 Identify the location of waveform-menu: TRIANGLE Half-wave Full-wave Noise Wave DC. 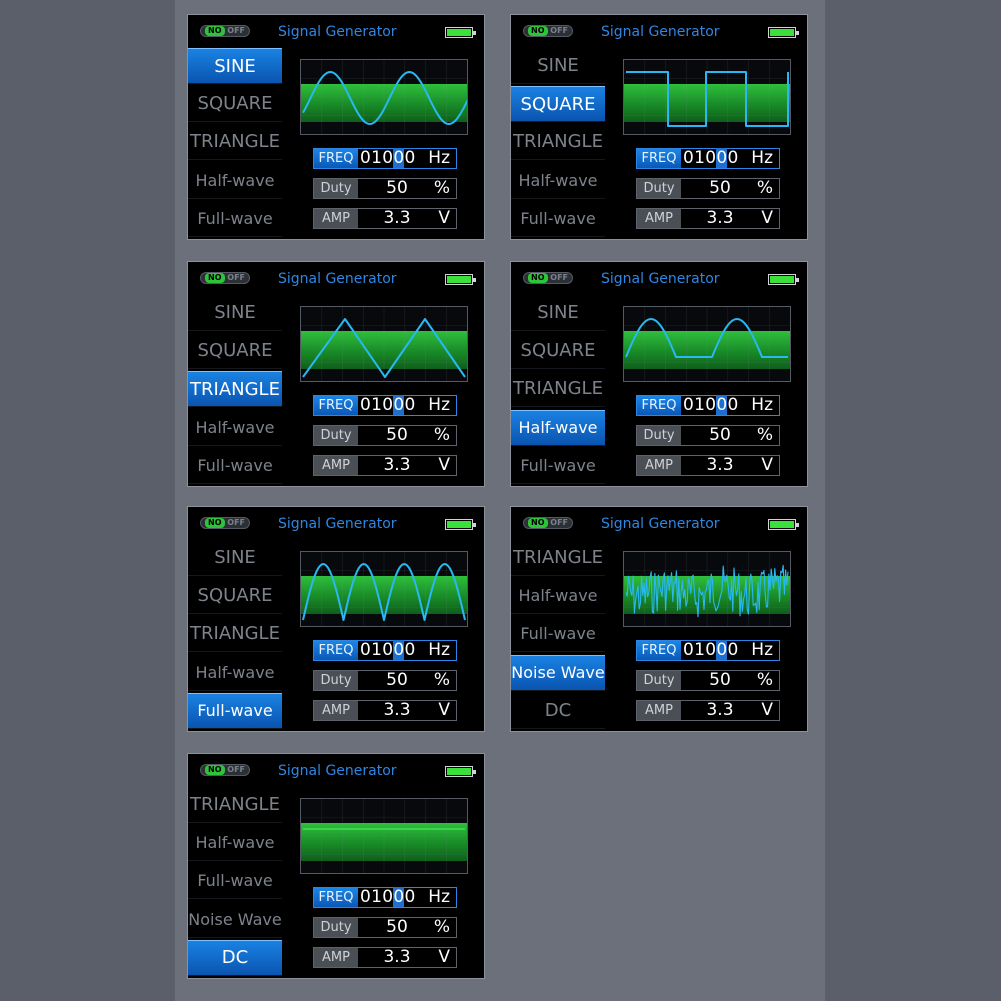
(235, 882).